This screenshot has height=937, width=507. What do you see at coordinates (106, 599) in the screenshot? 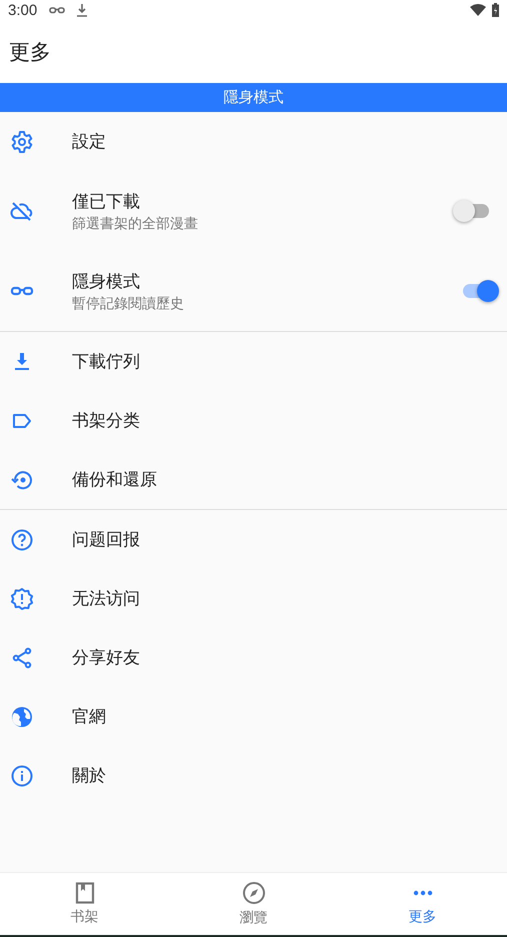
I see `menu-item-label: 无法访问` at bounding box center [106, 599].